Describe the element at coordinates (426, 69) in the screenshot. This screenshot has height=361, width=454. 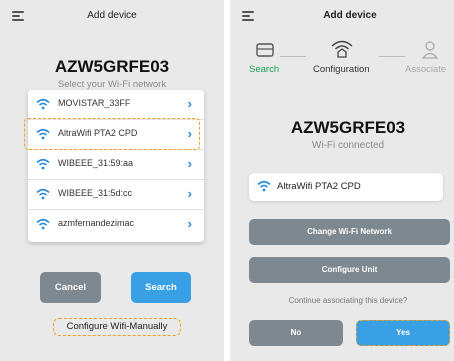
I see `step-associate-label: Associate` at that location.